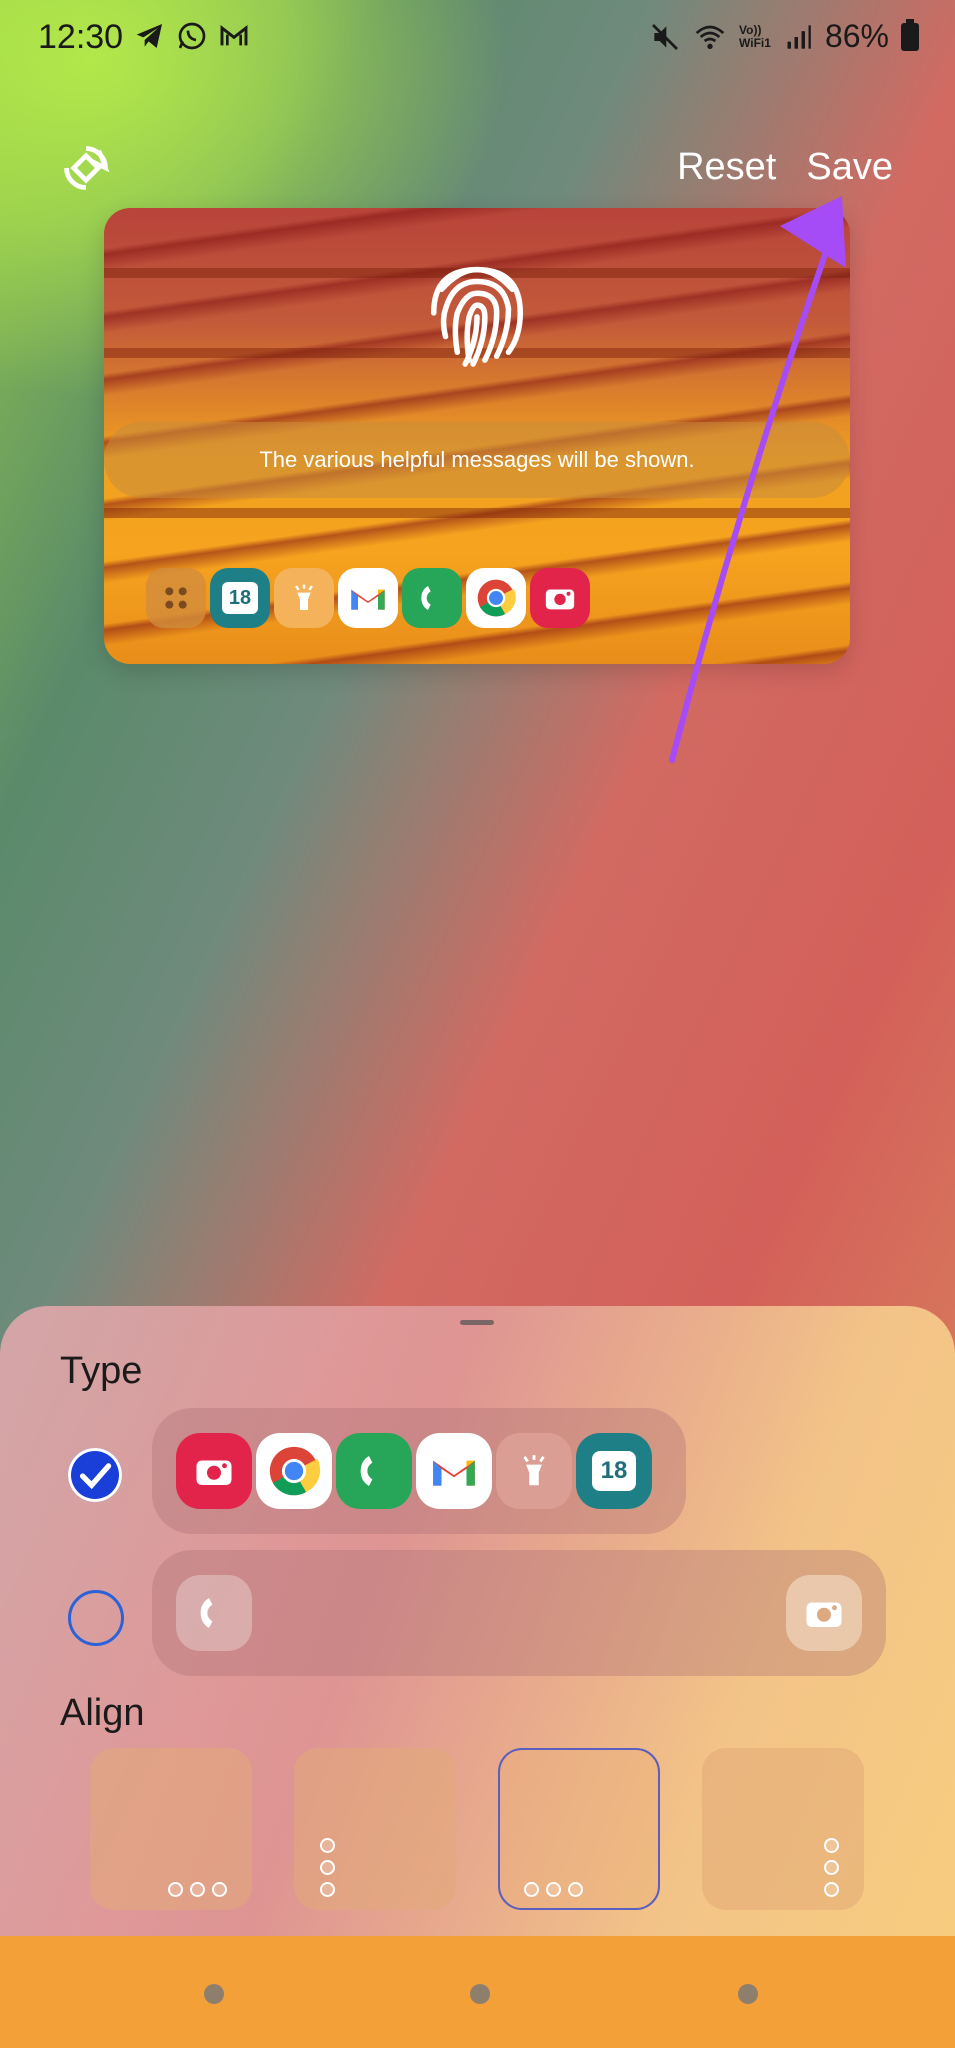  Describe the element at coordinates (375, 1829) in the screenshot. I see `align-left-vertical` at that location.